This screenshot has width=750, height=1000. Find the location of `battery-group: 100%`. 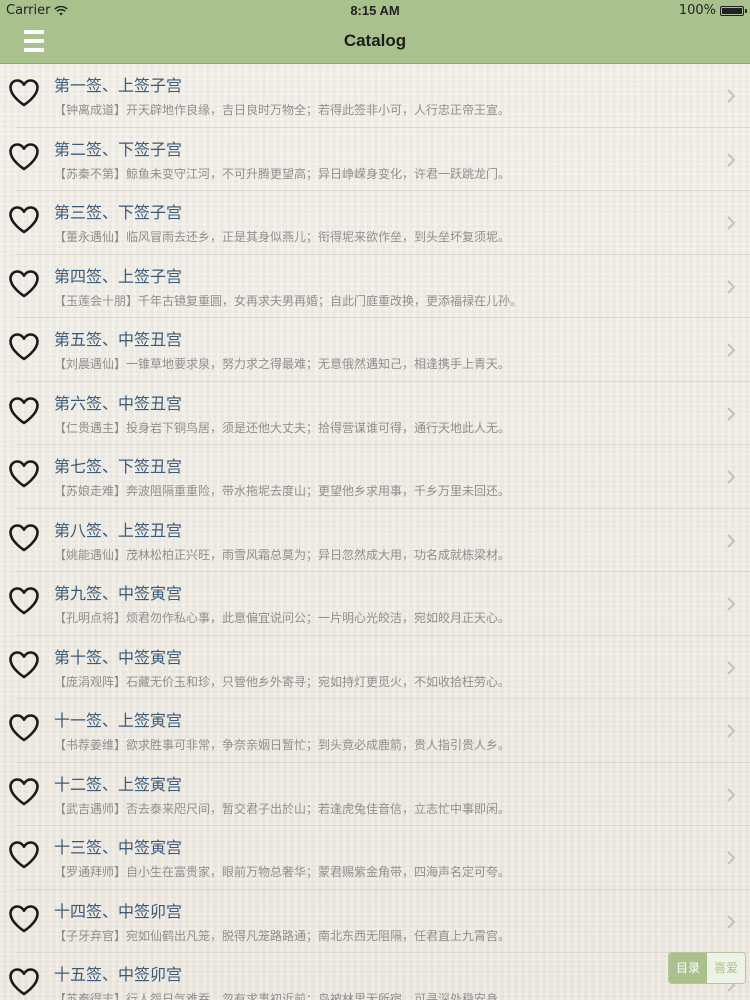

battery-group: 100% is located at coordinates (712, 10).